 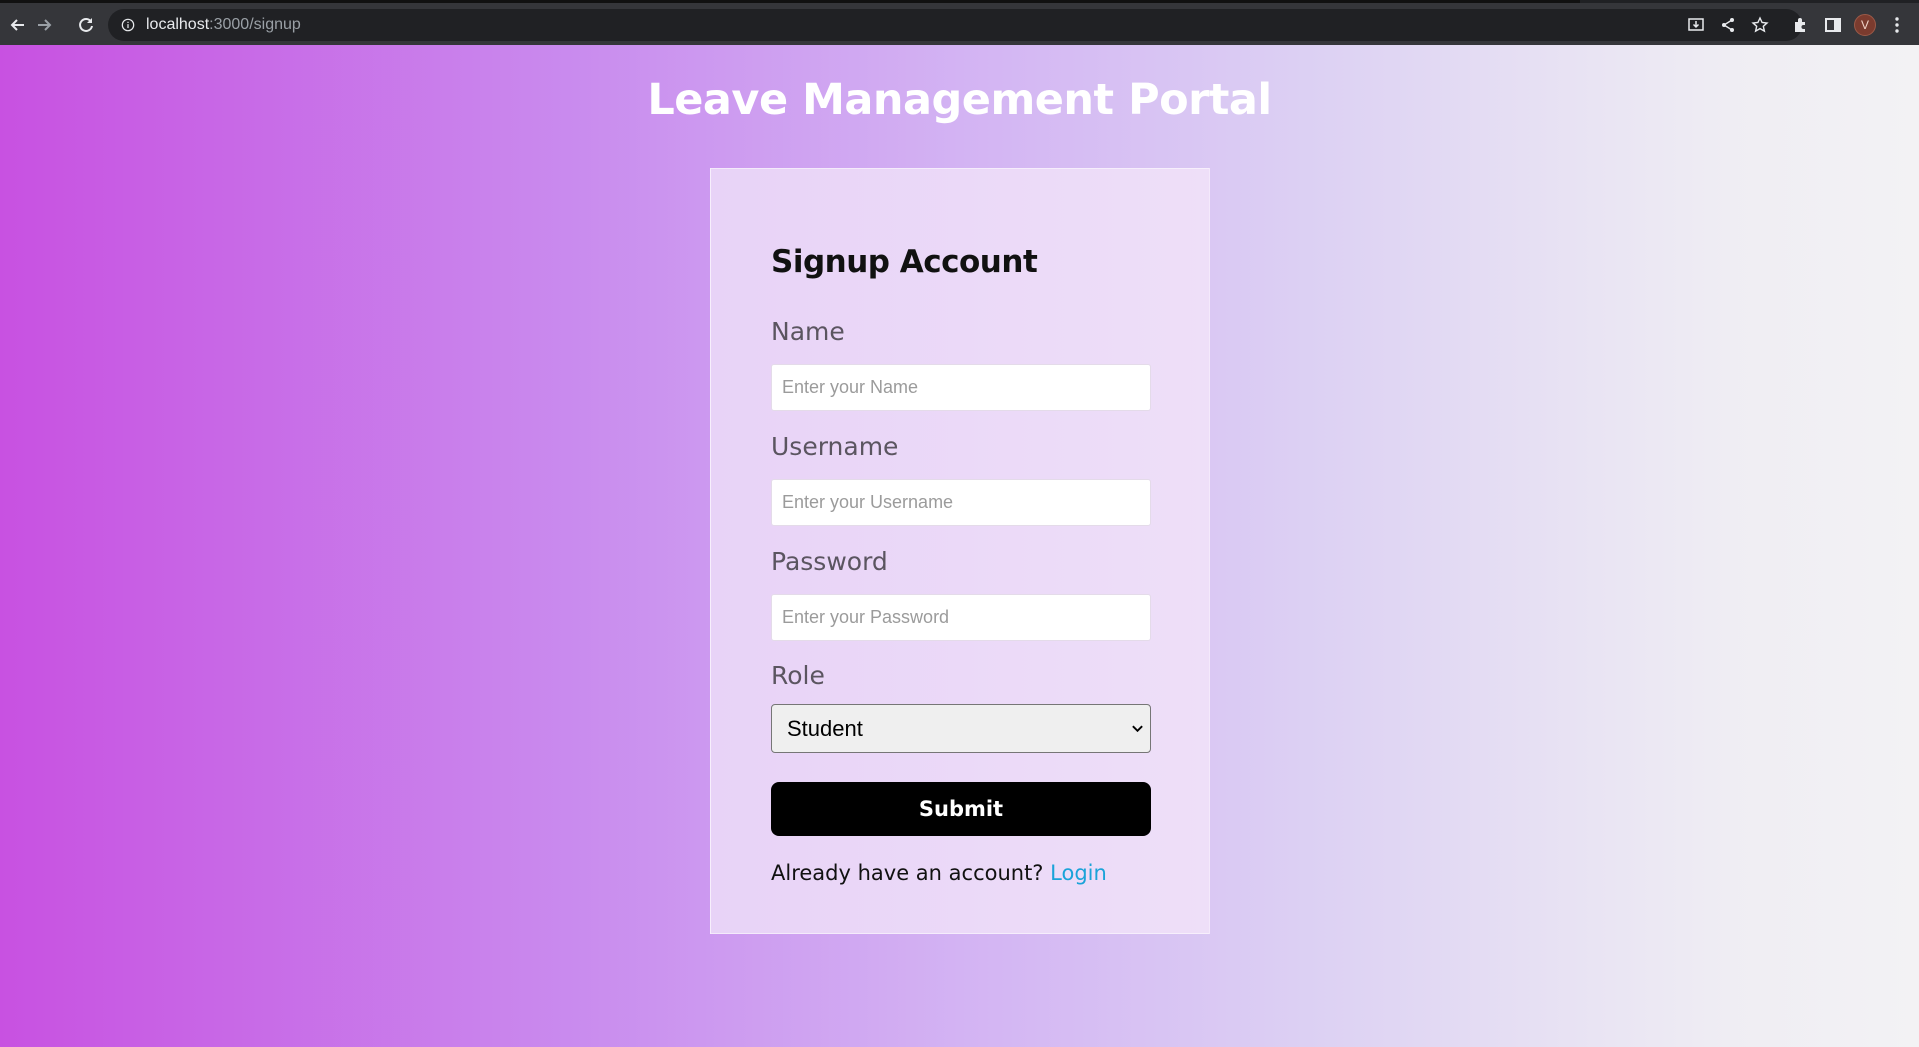 I want to click on back-arrow-icon, so click(x=17, y=25).